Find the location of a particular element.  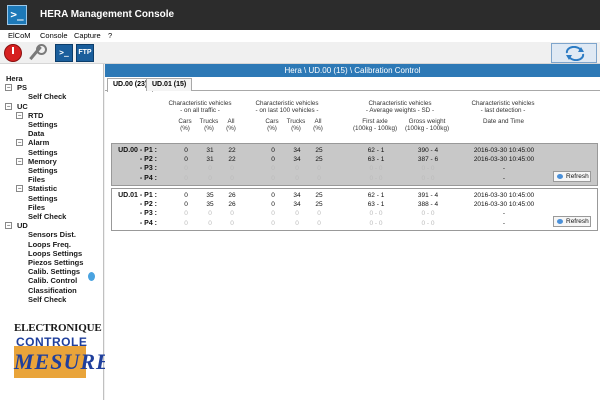

column-header-line: Gross weight is located at coordinates (427, 121).